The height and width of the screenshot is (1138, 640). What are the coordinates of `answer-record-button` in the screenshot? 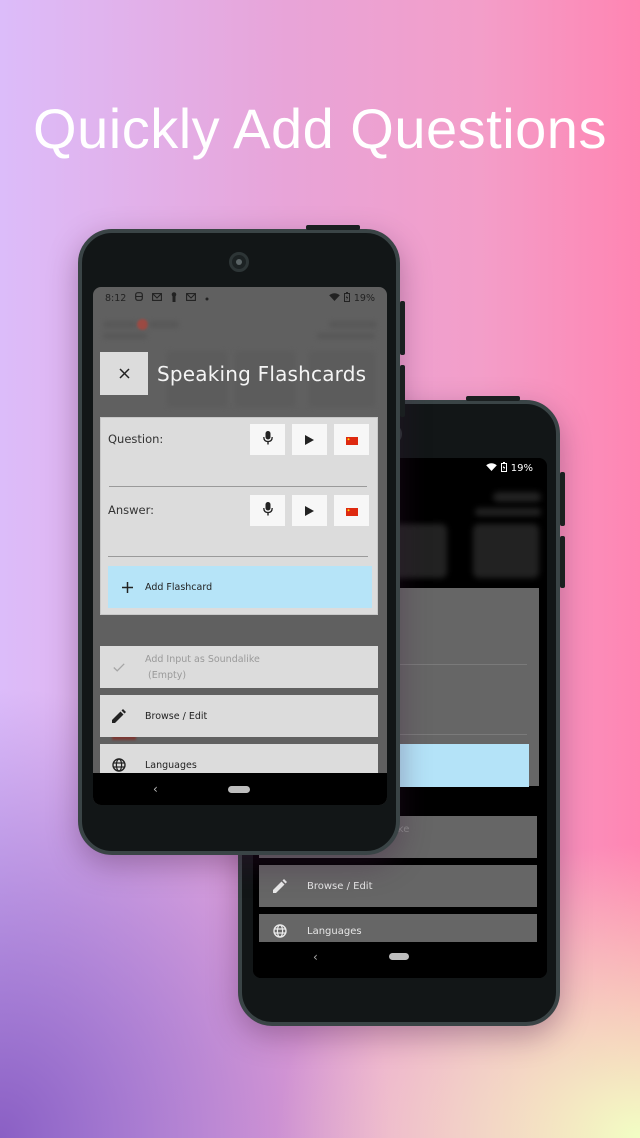 It's located at (267, 510).